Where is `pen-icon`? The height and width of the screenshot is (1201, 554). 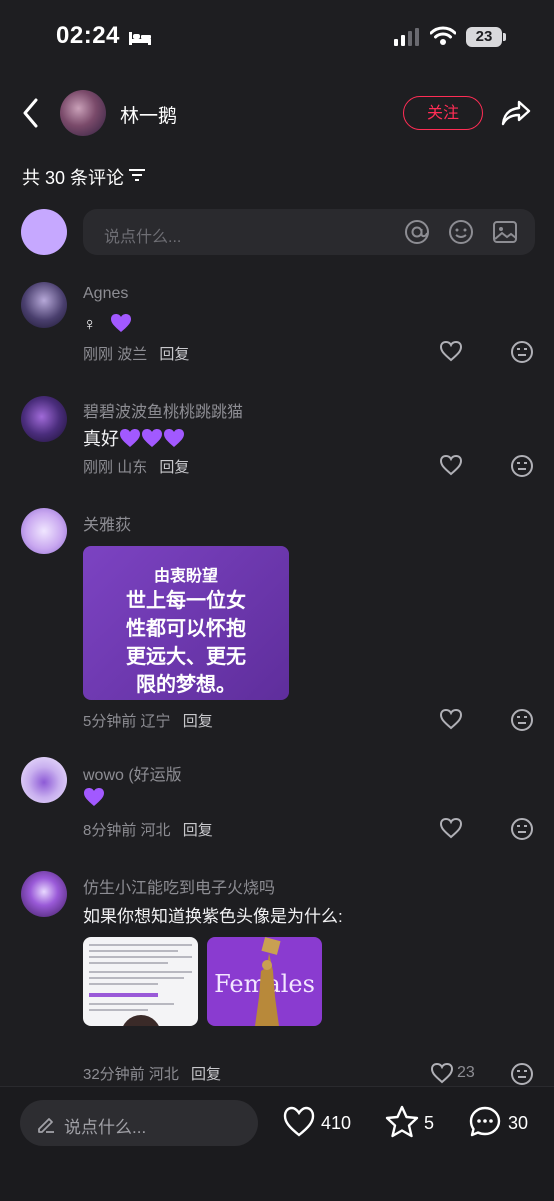 pen-icon is located at coordinates (46, 1126).